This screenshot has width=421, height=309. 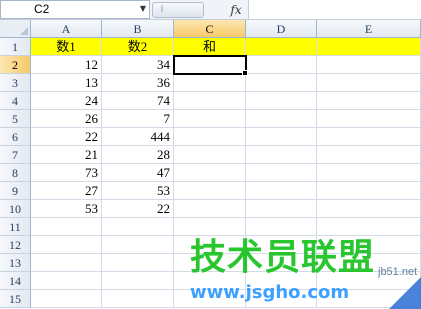 I want to click on row-header-1: 1, so click(x=15, y=47).